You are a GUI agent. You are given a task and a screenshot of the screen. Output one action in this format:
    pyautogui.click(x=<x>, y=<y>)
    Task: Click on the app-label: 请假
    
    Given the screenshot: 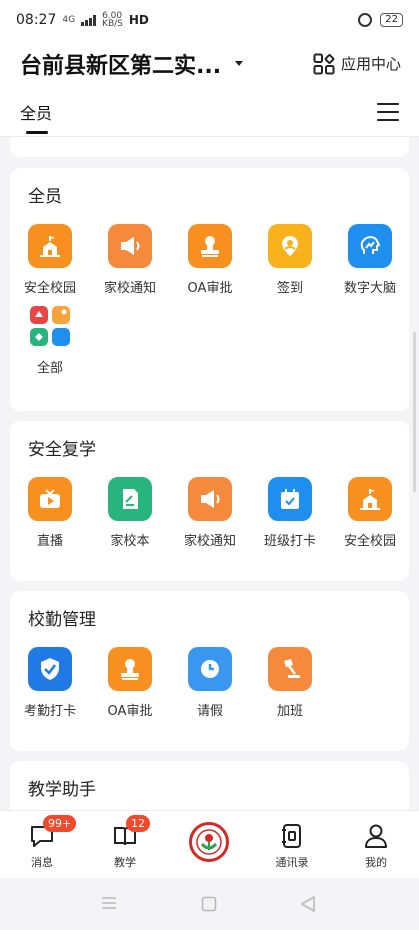 What is the action you would take?
    pyautogui.click(x=209, y=711)
    